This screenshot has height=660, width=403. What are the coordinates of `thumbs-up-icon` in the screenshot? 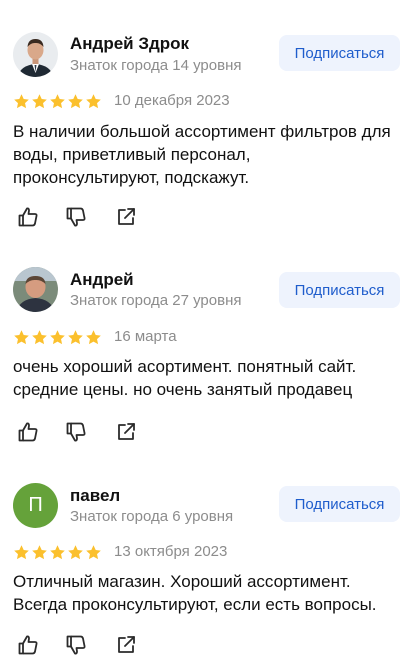 It's located at (28, 645).